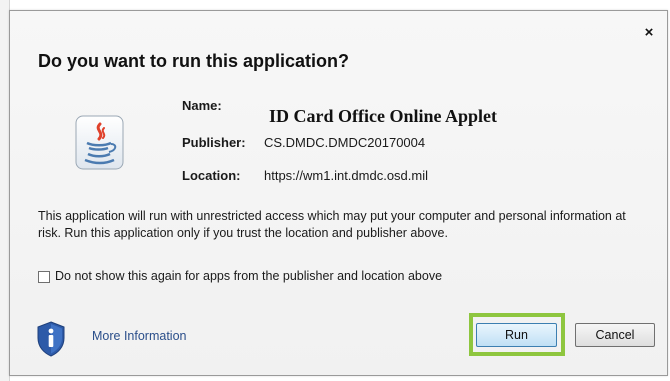 The width and height of the screenshot is (670, 381). I want to click on publisher-value: CS.DMDC.DMDC20170004, so click(345, 142).